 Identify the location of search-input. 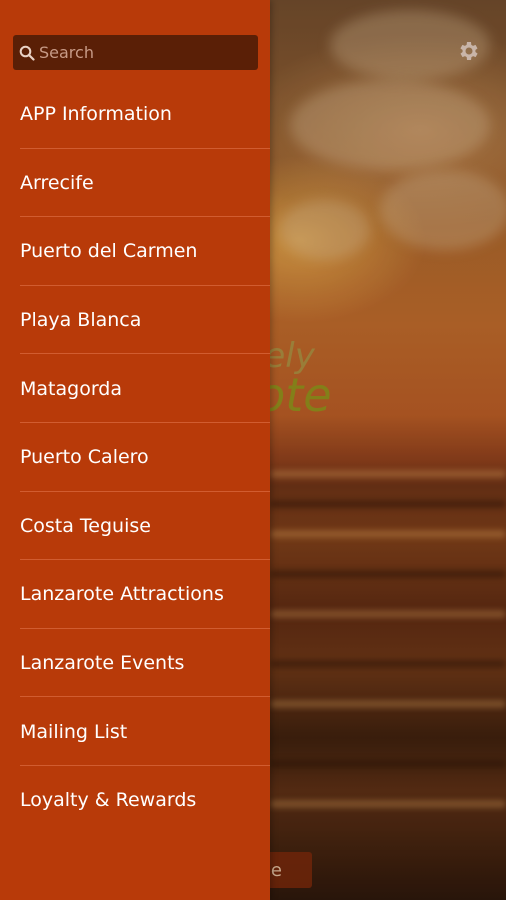
(143, 52).